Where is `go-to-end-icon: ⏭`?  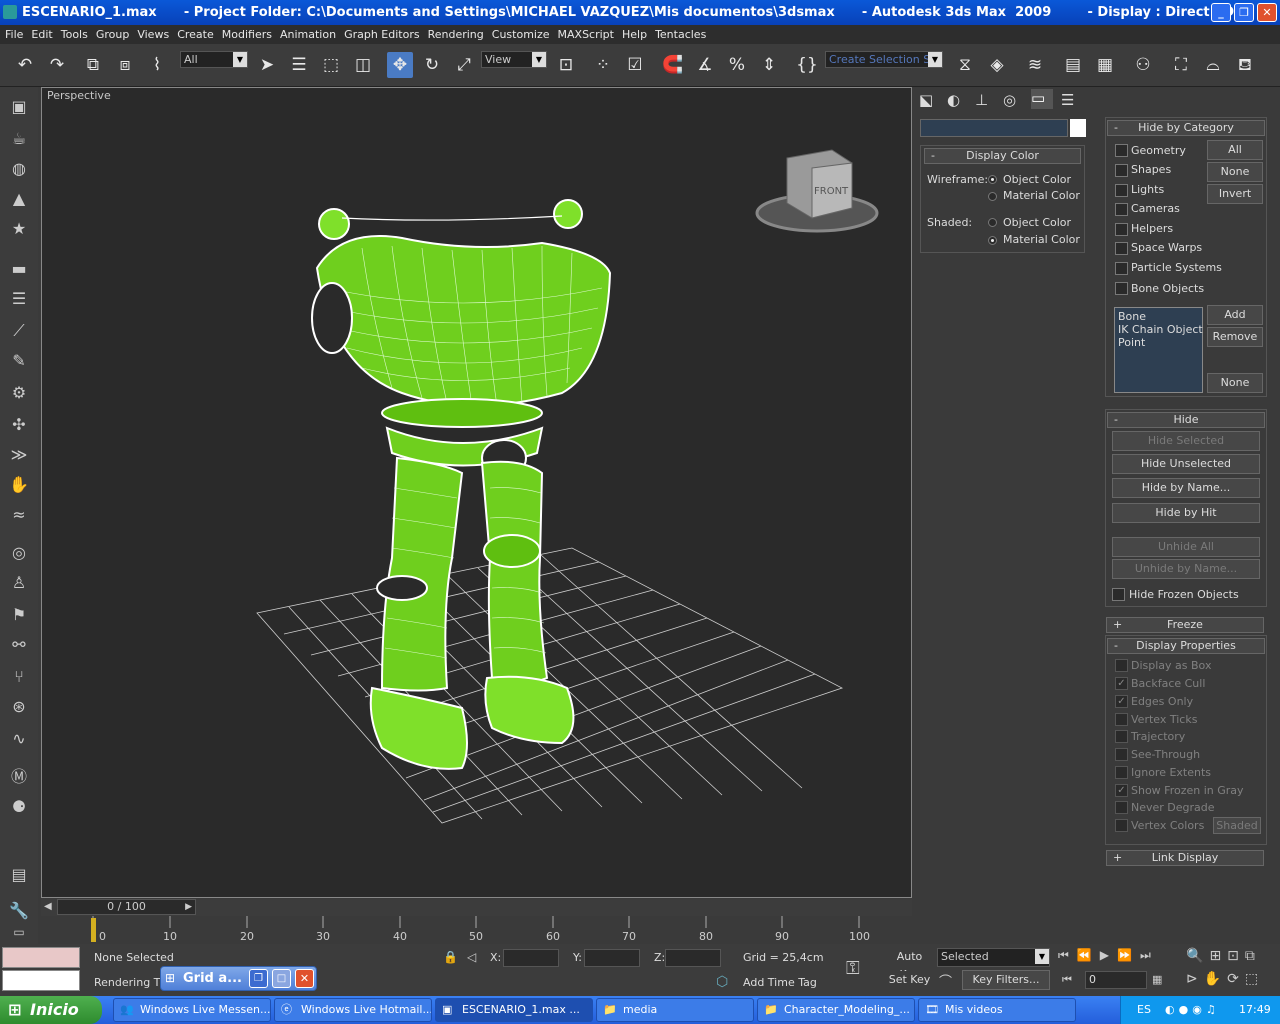 go-to-end-icon: ⏭ is located at coordinates (1149, 955).